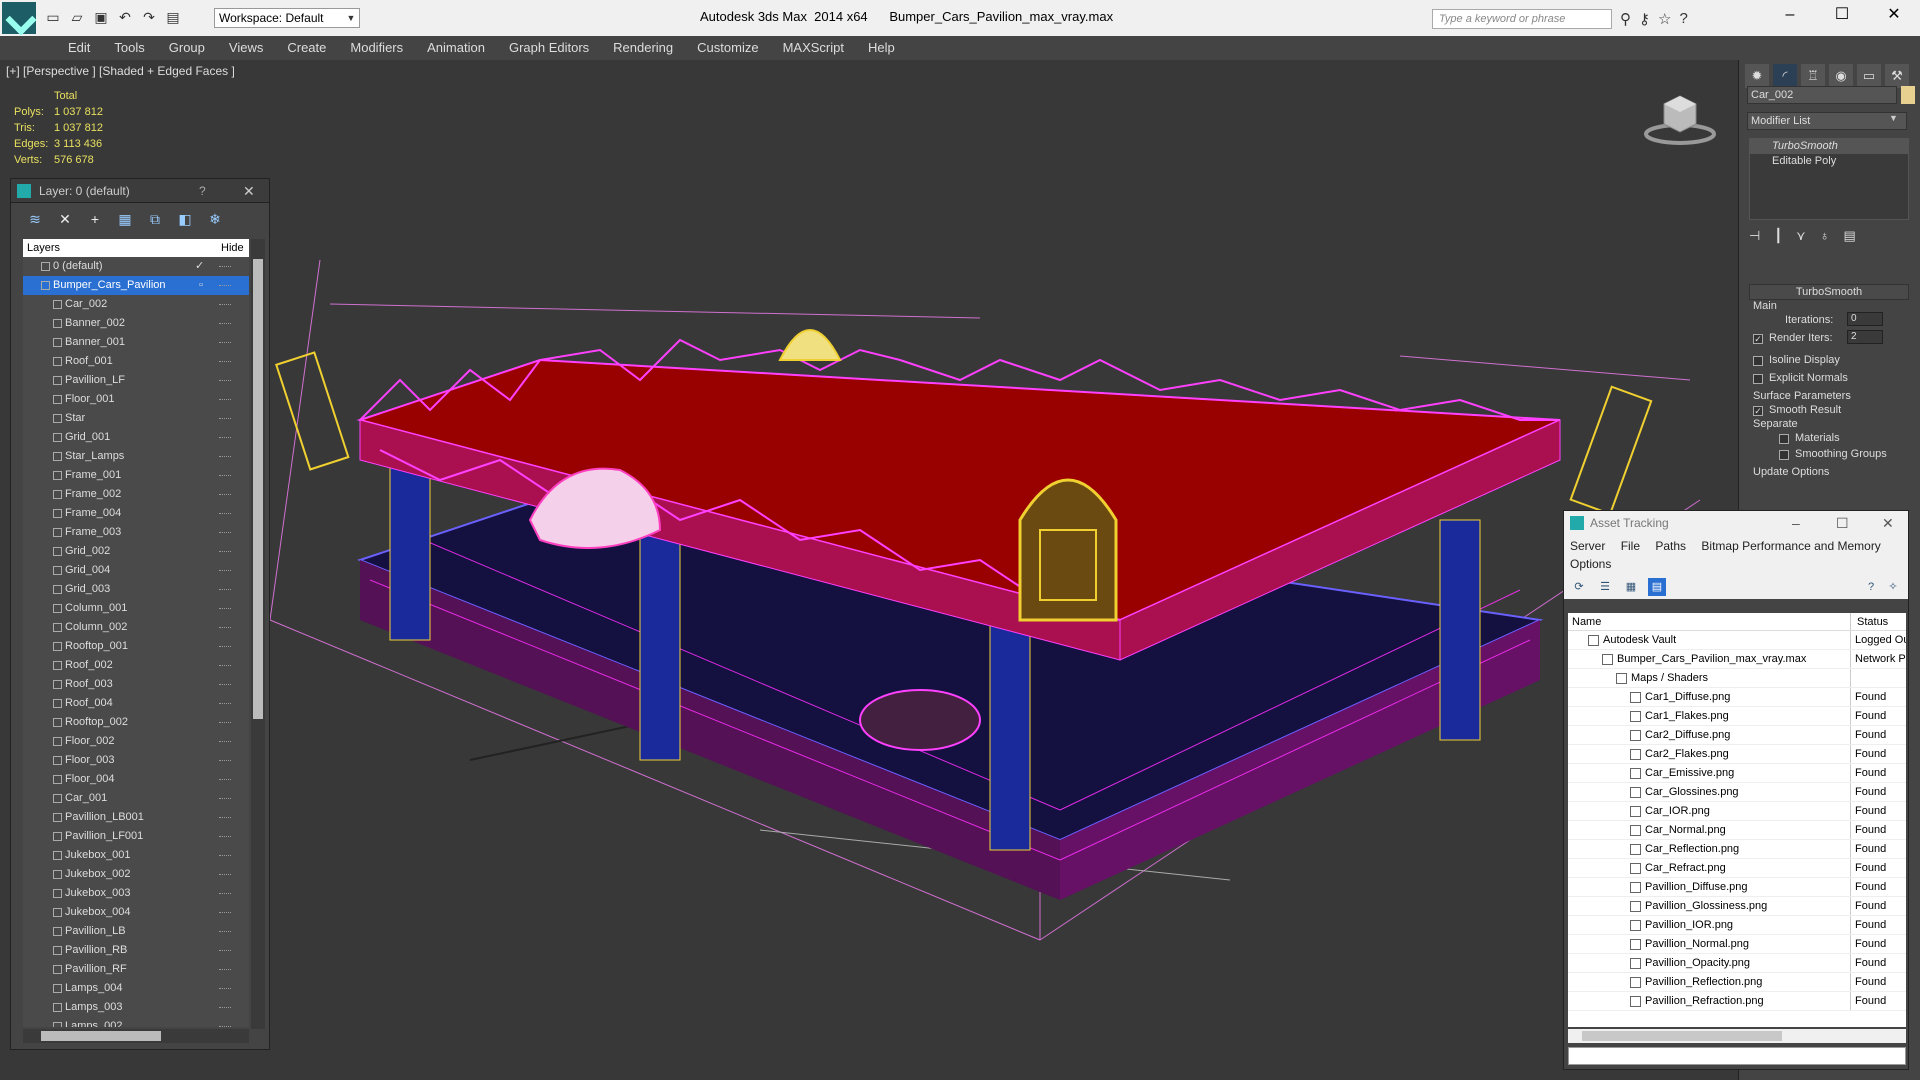 Image resolution: width=1920 pixels, height=1080 pixels. Describe the element at coordinates (136, 266) in the screenshot. I see `layer-row: 0 (default) ✓` at that location.